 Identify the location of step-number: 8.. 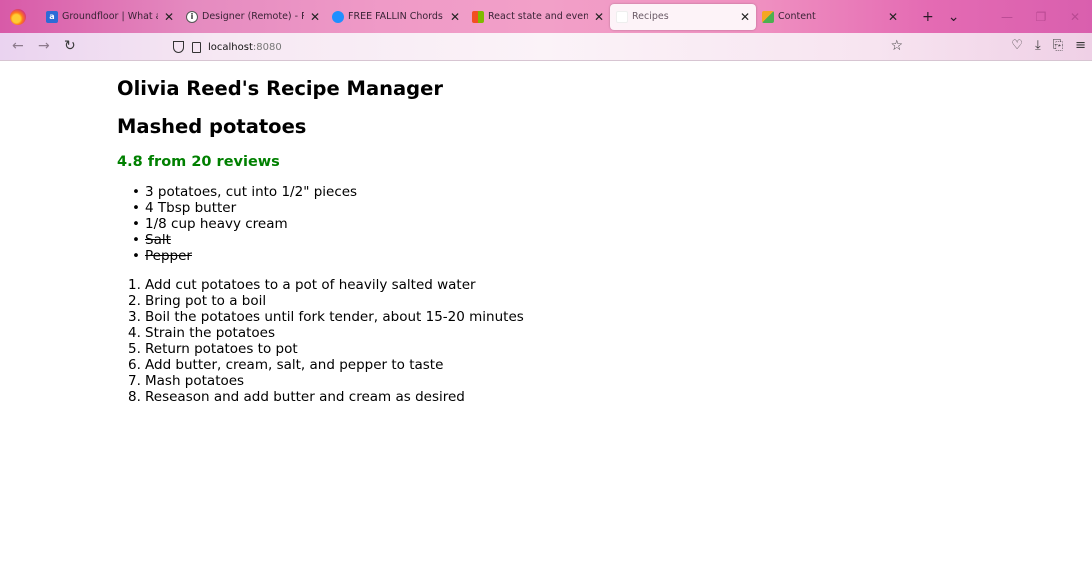
(134, 397).